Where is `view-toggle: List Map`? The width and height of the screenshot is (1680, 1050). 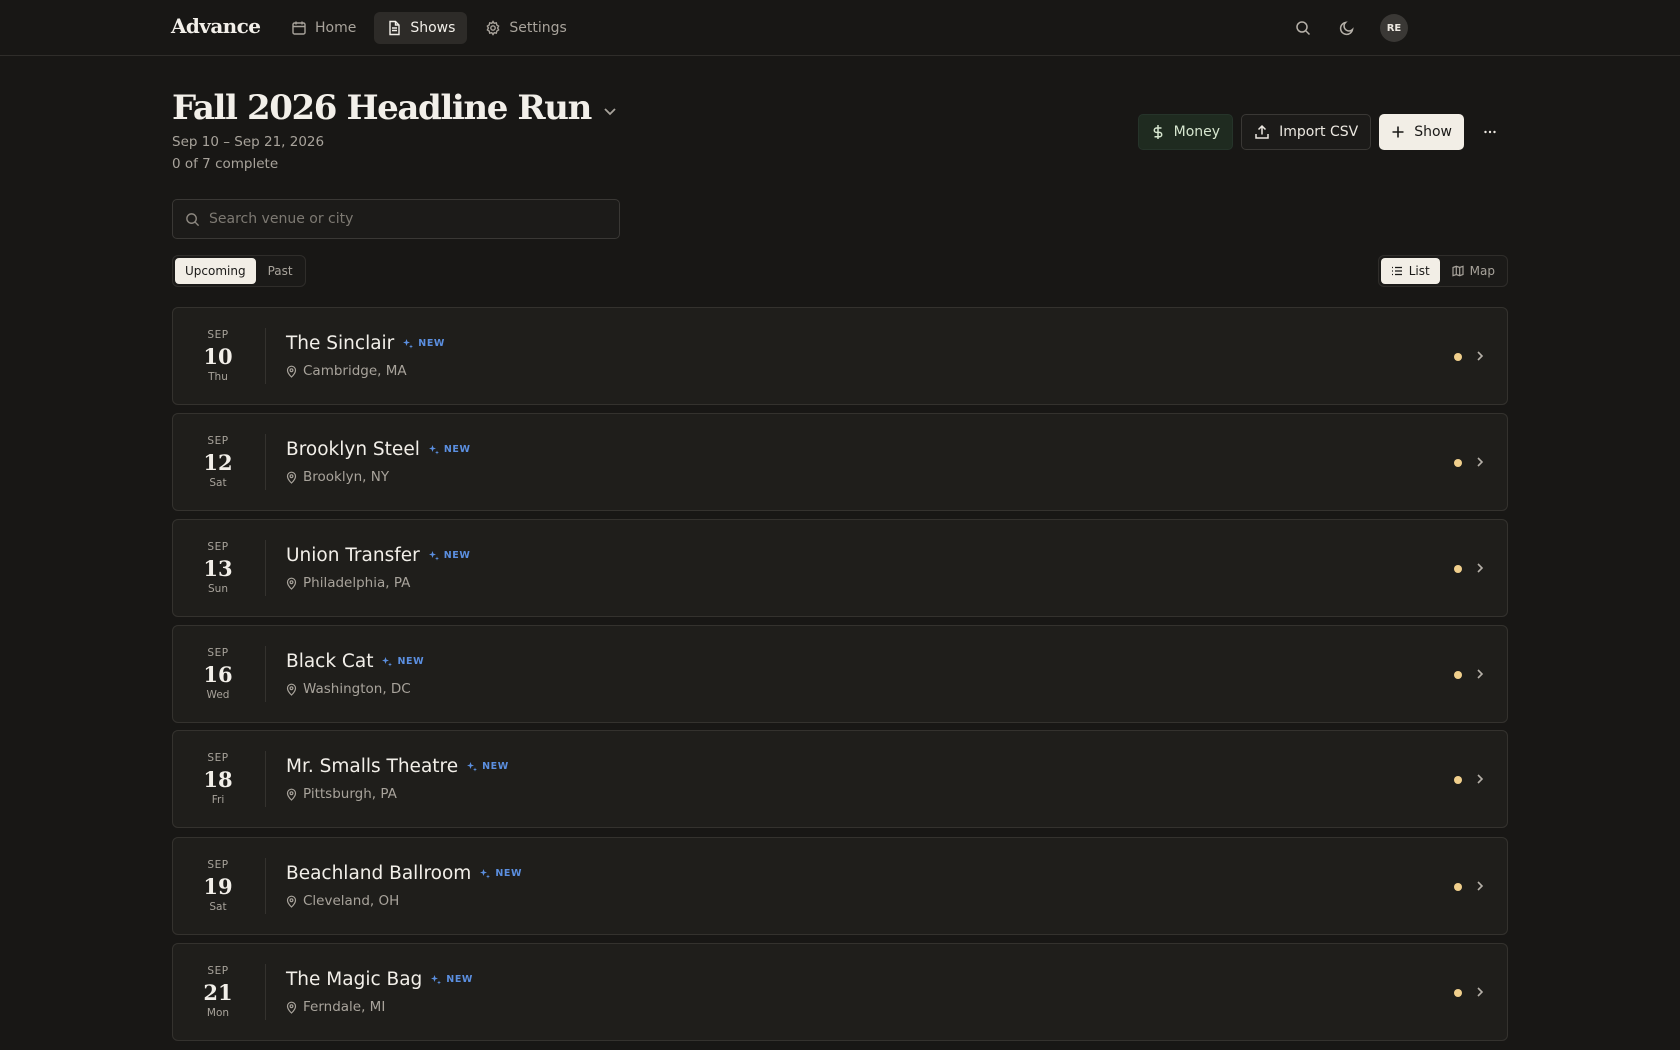
view-toggle: List Map is located at coordinates (1442, 271).